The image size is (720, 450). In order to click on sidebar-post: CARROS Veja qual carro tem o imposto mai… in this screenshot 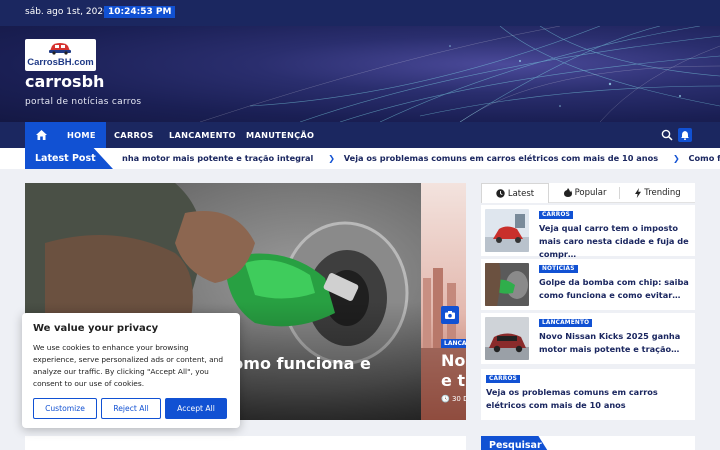, I will do `click(588, 232)`.